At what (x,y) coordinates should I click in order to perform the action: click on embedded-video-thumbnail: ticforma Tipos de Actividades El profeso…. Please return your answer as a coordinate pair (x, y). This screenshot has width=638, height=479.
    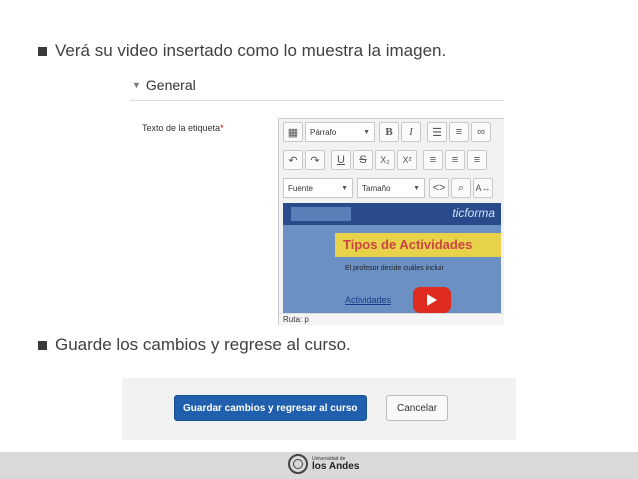
    Looking at the image, I should click on (392, 258).